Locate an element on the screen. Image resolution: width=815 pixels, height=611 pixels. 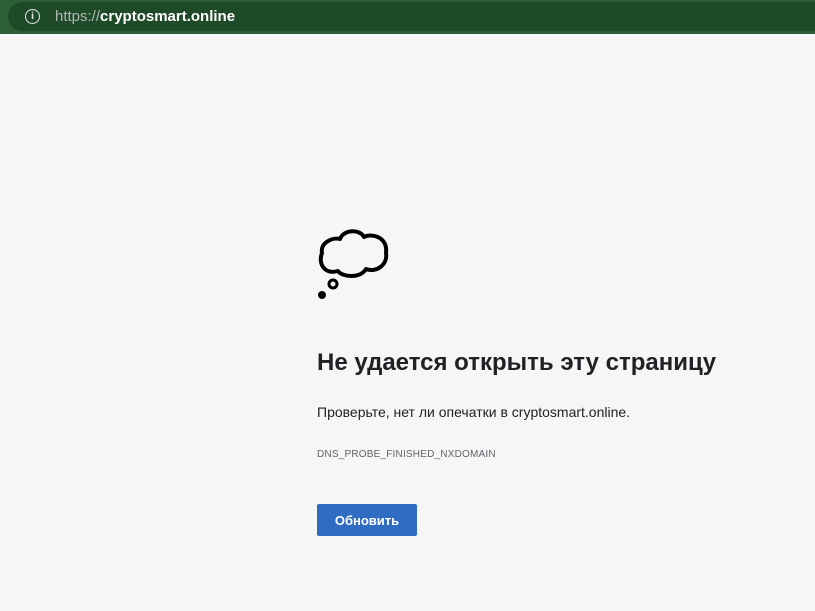
browser-toolbar: i https://cryptosmart.online is located at coordinates (407, 17).